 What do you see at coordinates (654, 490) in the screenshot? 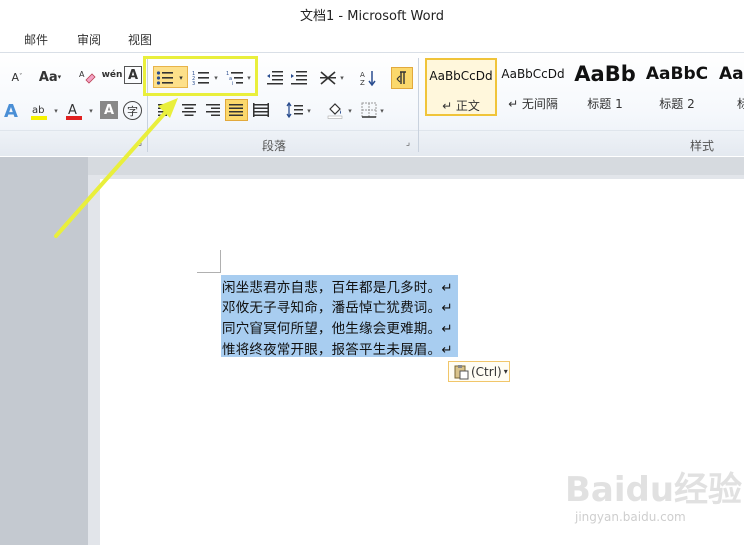
I see `baidu-watermark: Baidu经验` at bounding box center [654, 490].